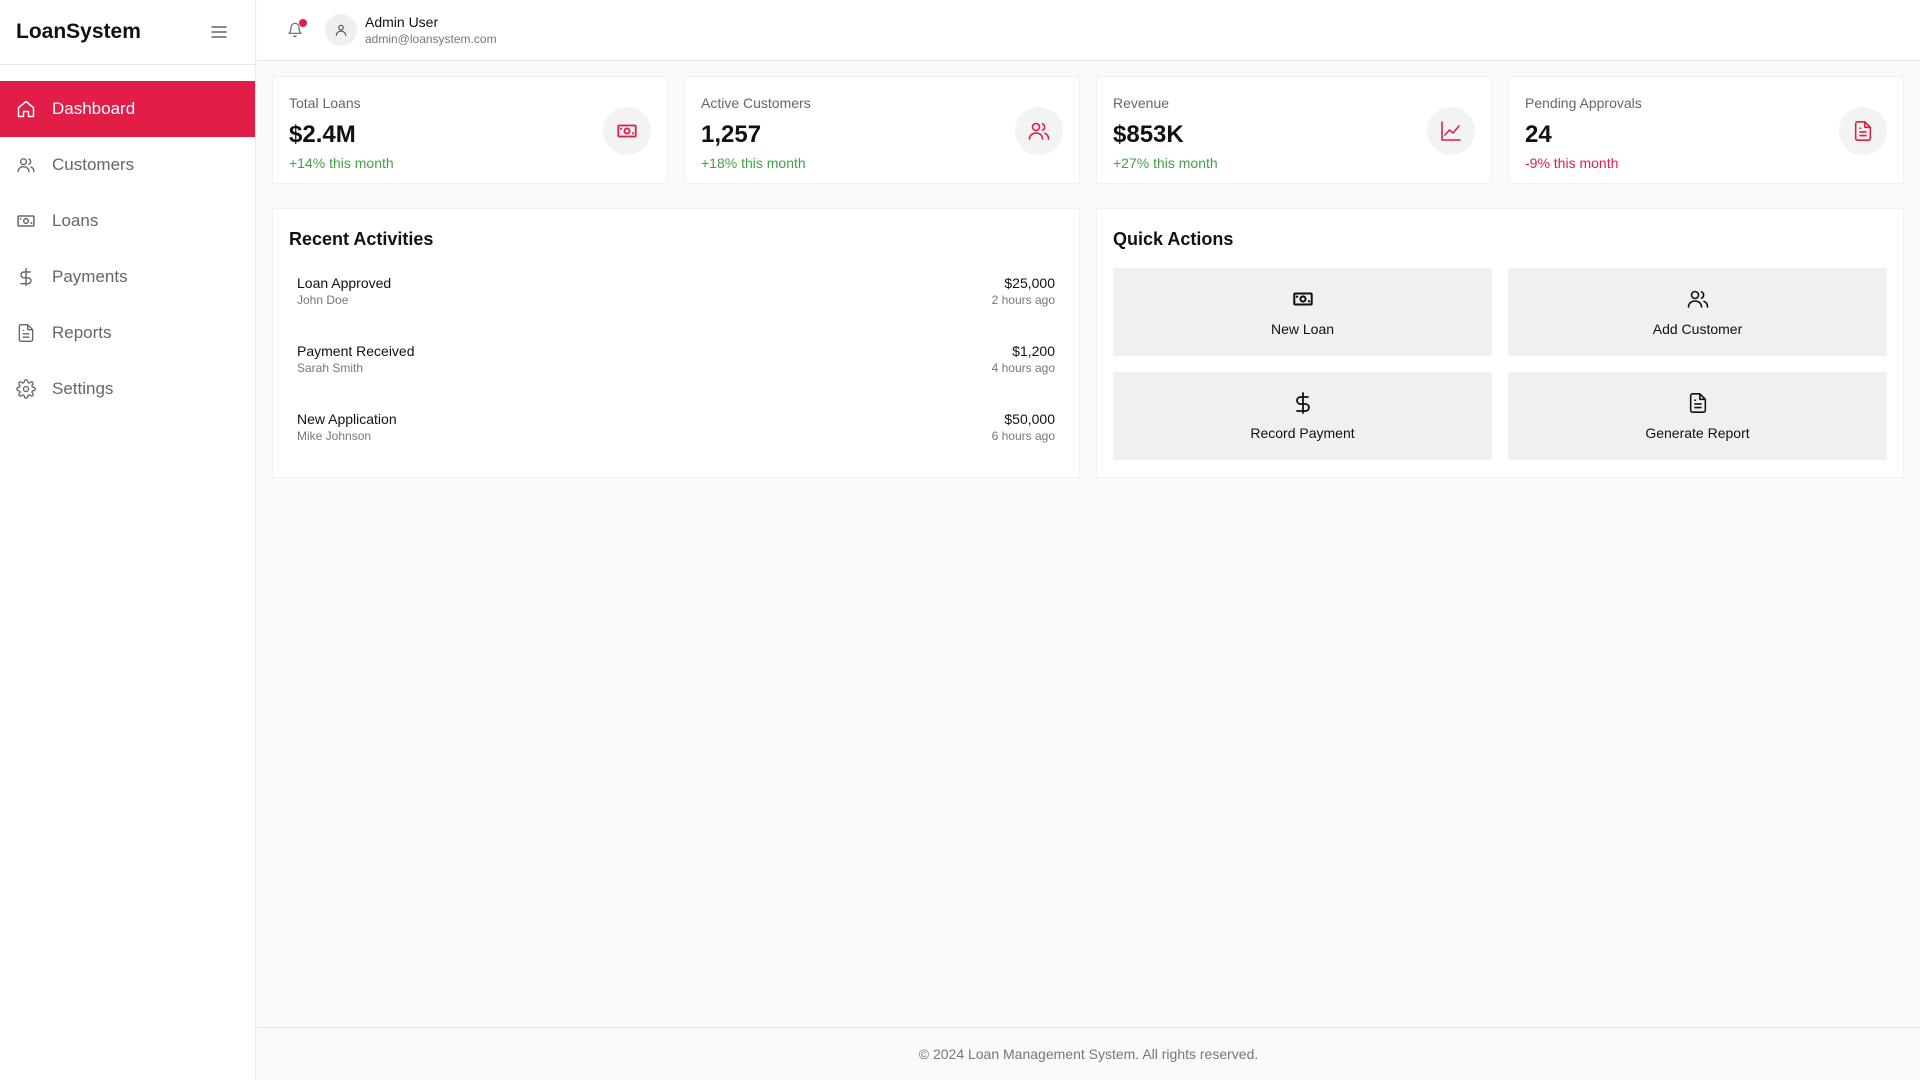 The height and width of the screenshot is (1080, 1920). Describe the element at coordinates (356, 351) in the screenshot. I see `activity-title: Payment Received` at that location.